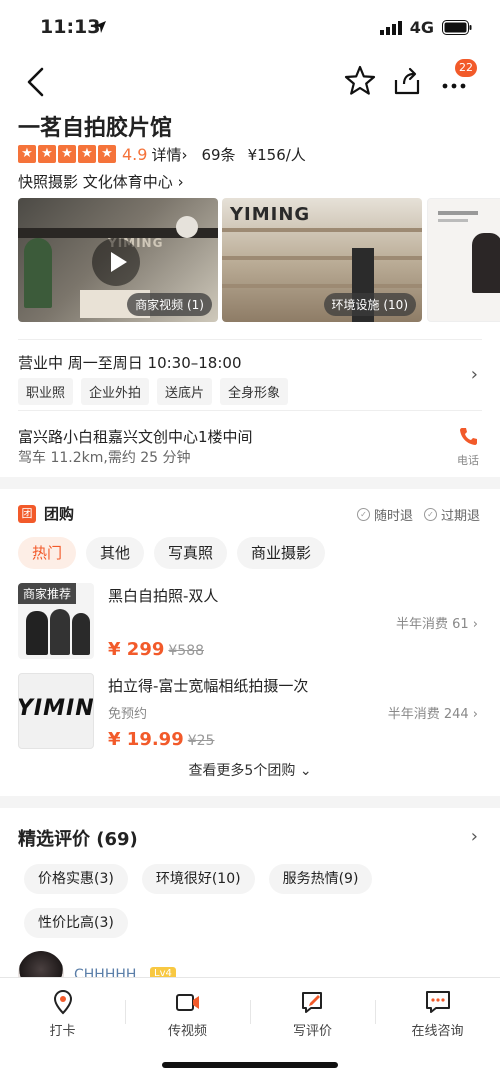  Describe the element at coordinates (38, 273) in the screenshot. I see `plant` at that location.